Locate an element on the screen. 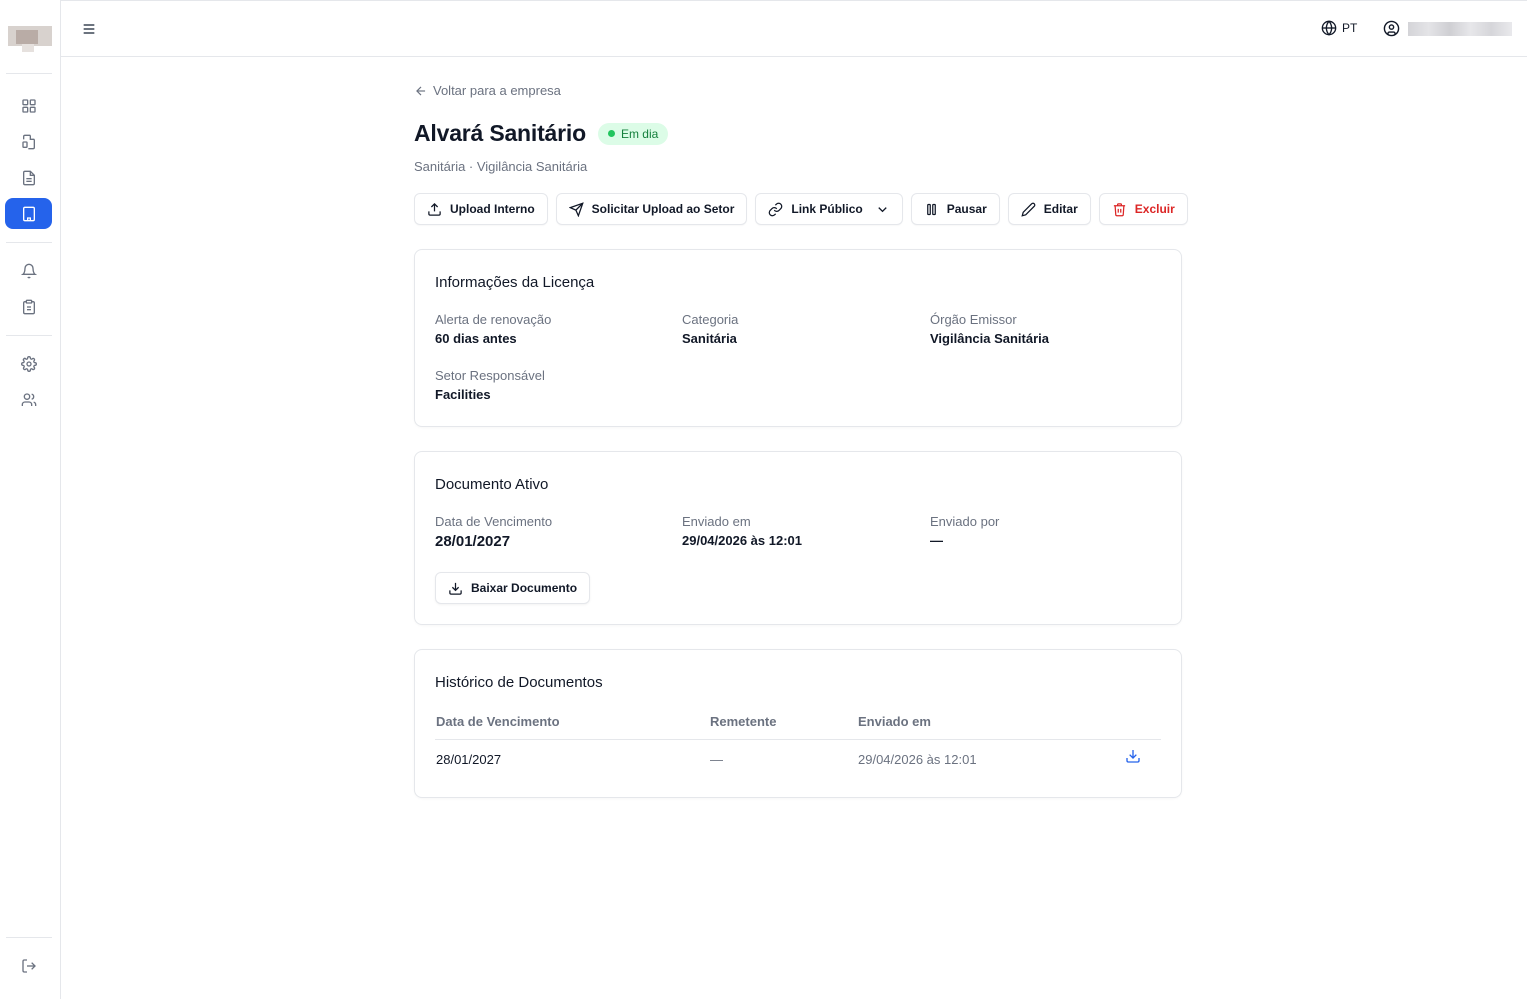 The image size is (1527, 999). sidebar-item-files is located at coordinates (28, 177).